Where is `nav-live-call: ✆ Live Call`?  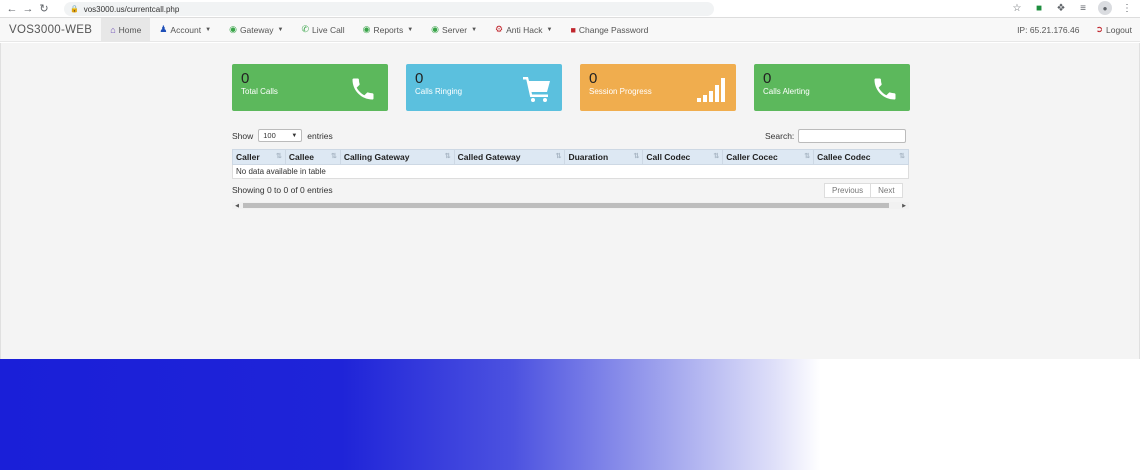 nav-live-call: ✆ Live Call is located at coordinates (322, 29).